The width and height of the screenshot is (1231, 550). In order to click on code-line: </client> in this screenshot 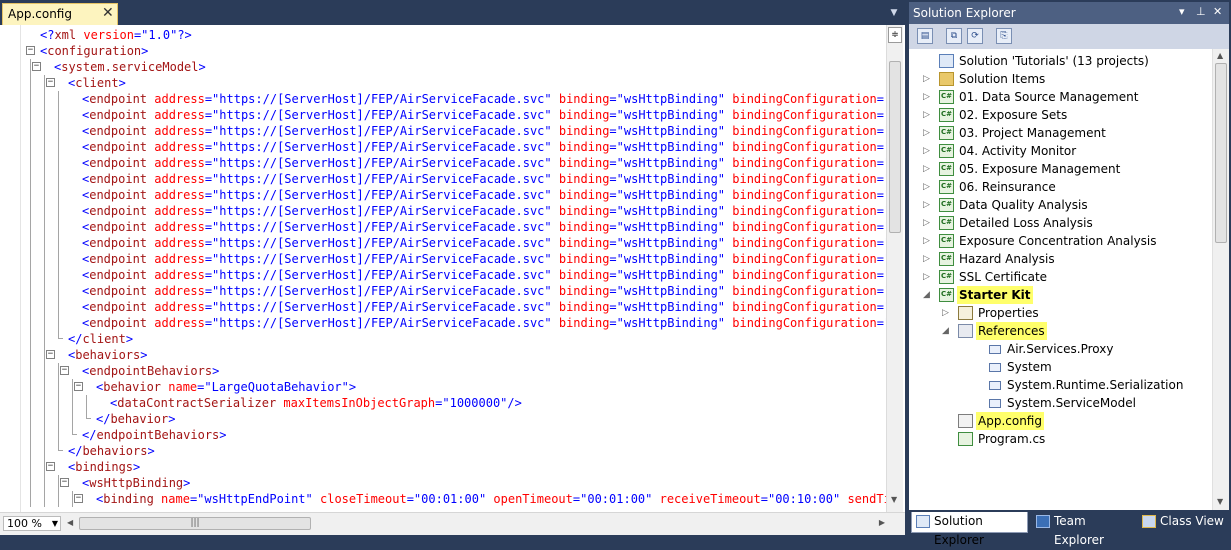, I will do `click(453, 339)`.